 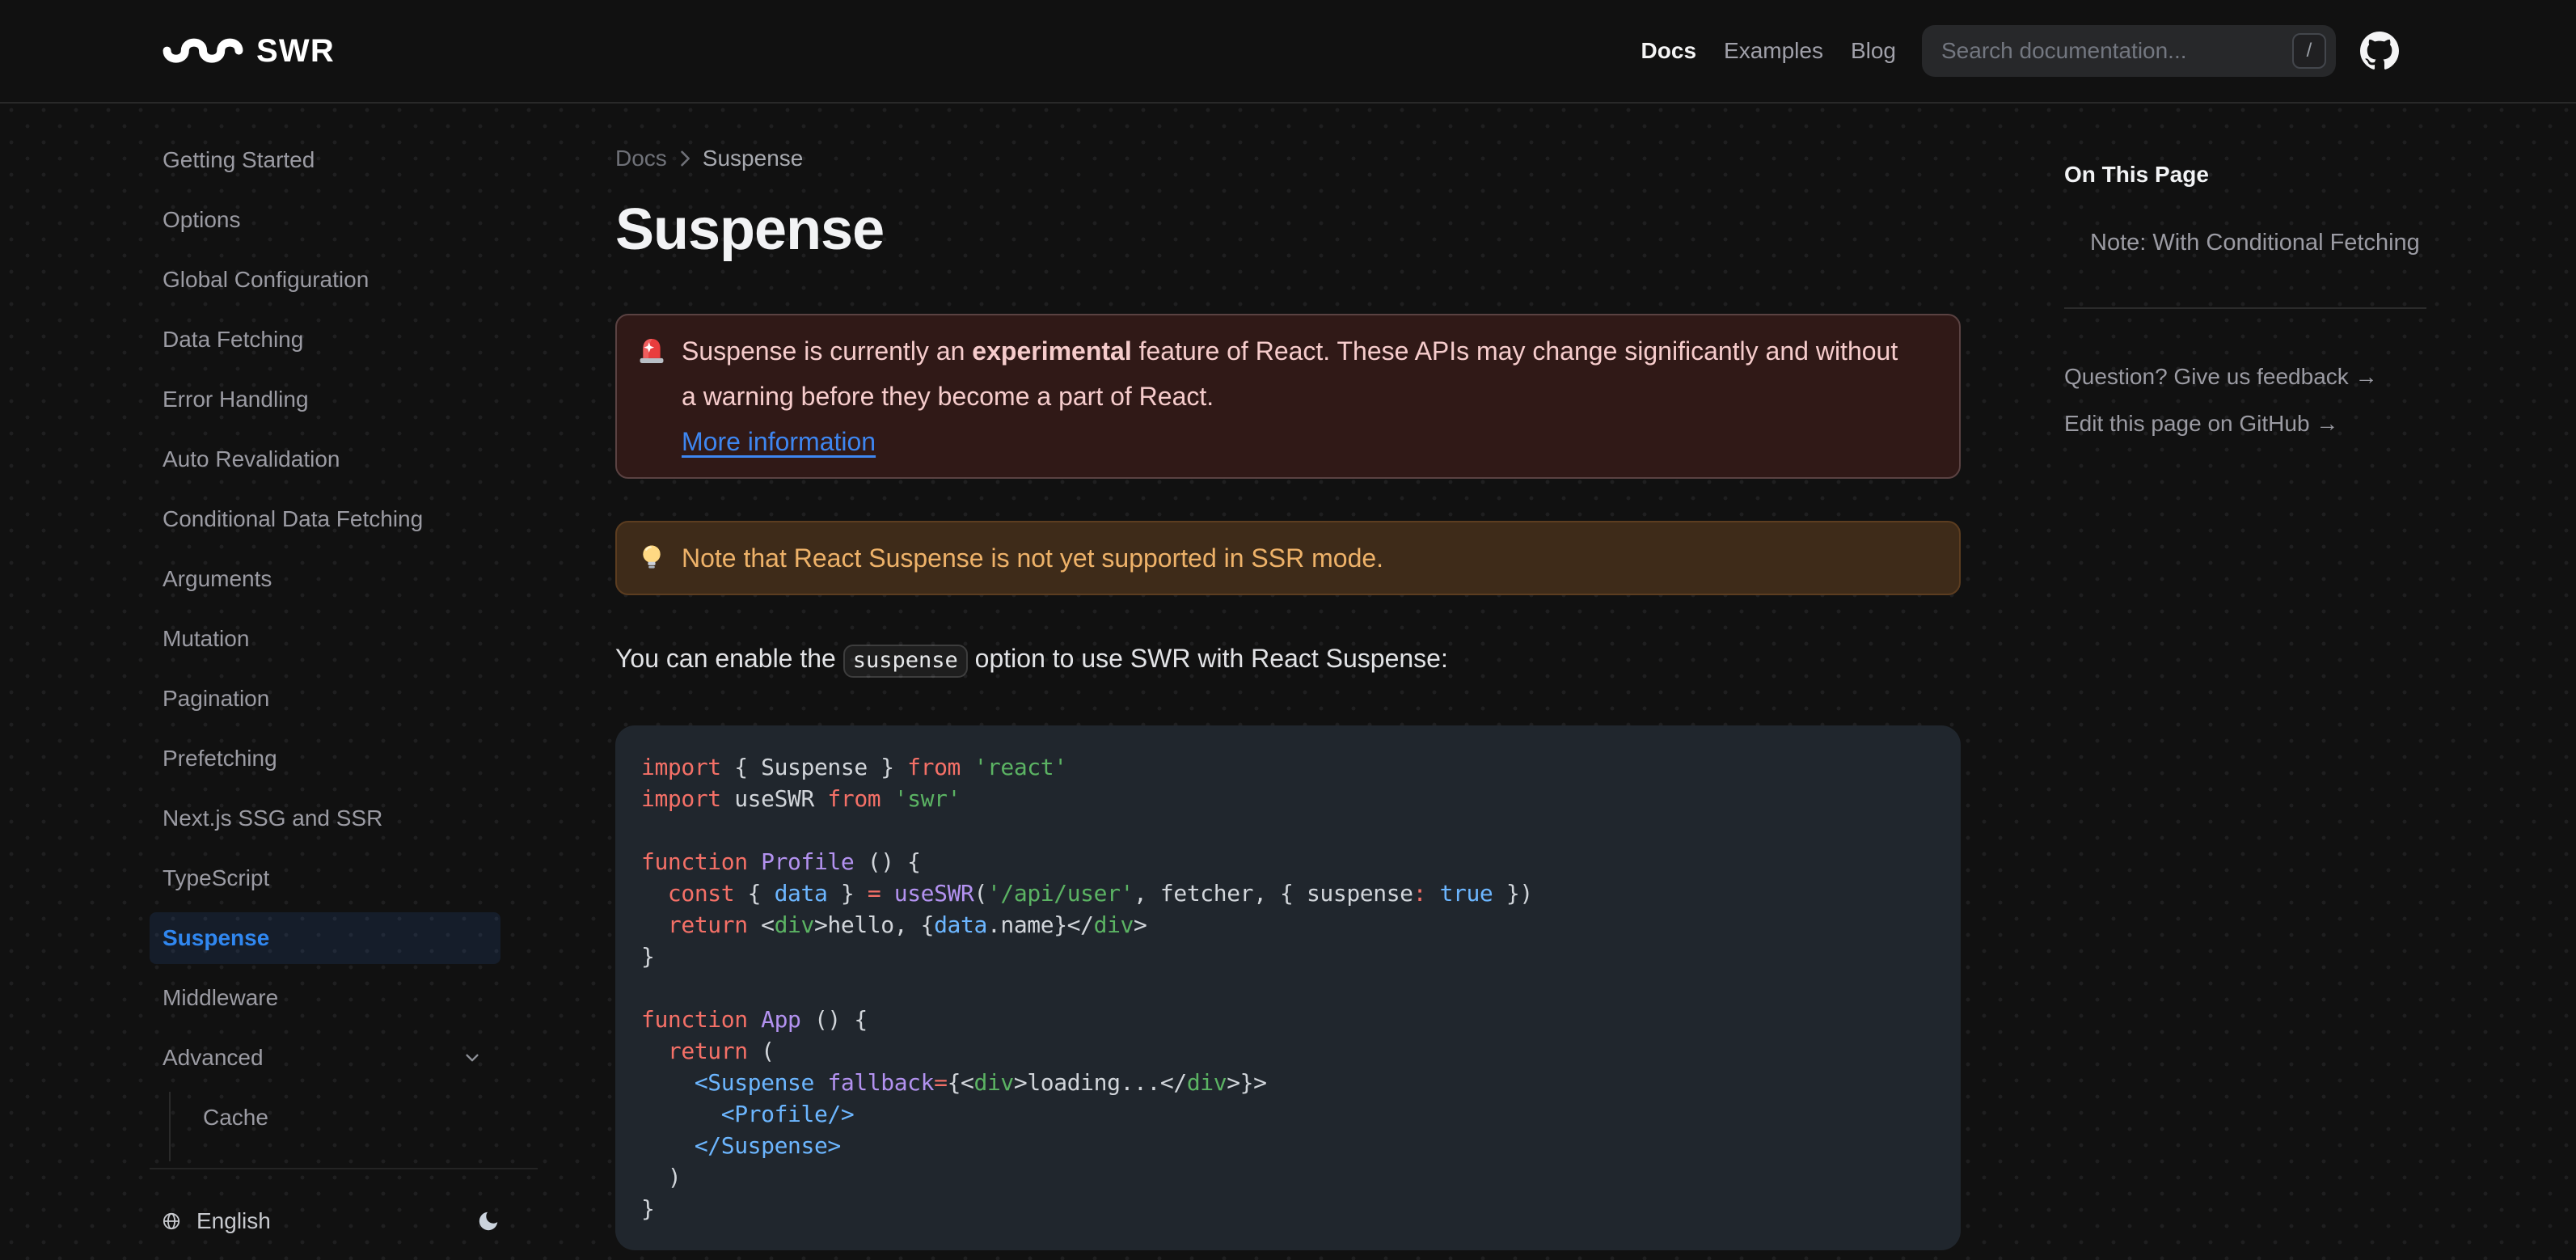 I want to click on sidebar-item-label: Data Fetching, so click(x=233, y=339).